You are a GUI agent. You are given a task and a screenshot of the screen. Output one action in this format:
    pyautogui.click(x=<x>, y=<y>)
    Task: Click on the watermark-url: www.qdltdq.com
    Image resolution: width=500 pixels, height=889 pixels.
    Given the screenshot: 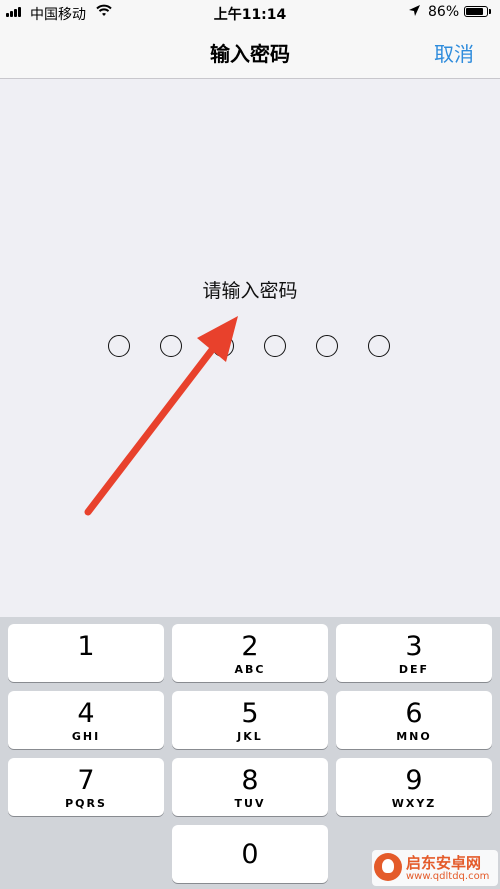 What is the action you would take?
    pyautogui.click(x=448, y=876)
    